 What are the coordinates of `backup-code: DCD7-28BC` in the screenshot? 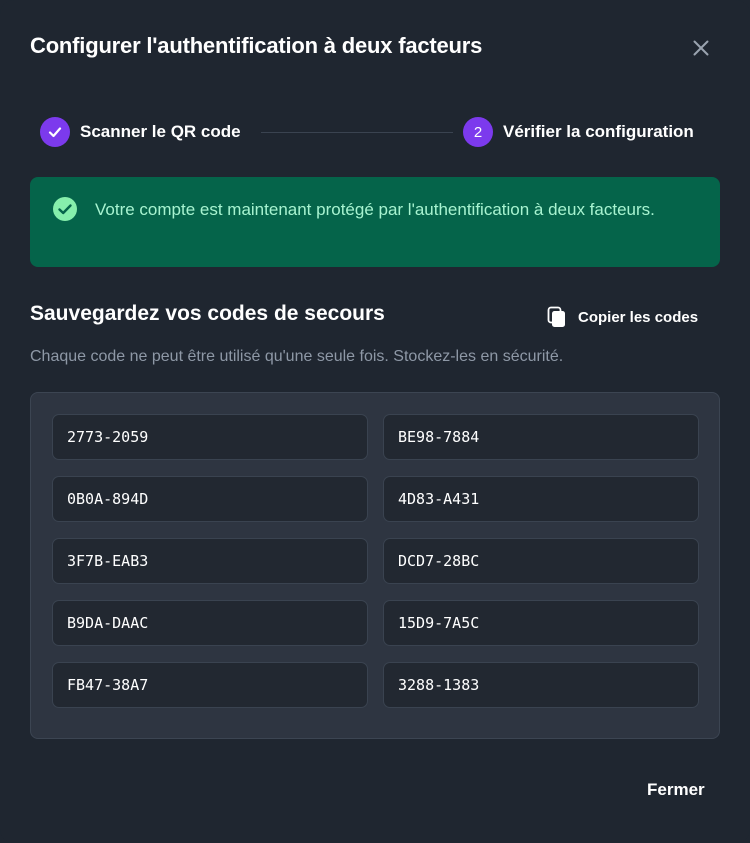 It's located at (541, 561).